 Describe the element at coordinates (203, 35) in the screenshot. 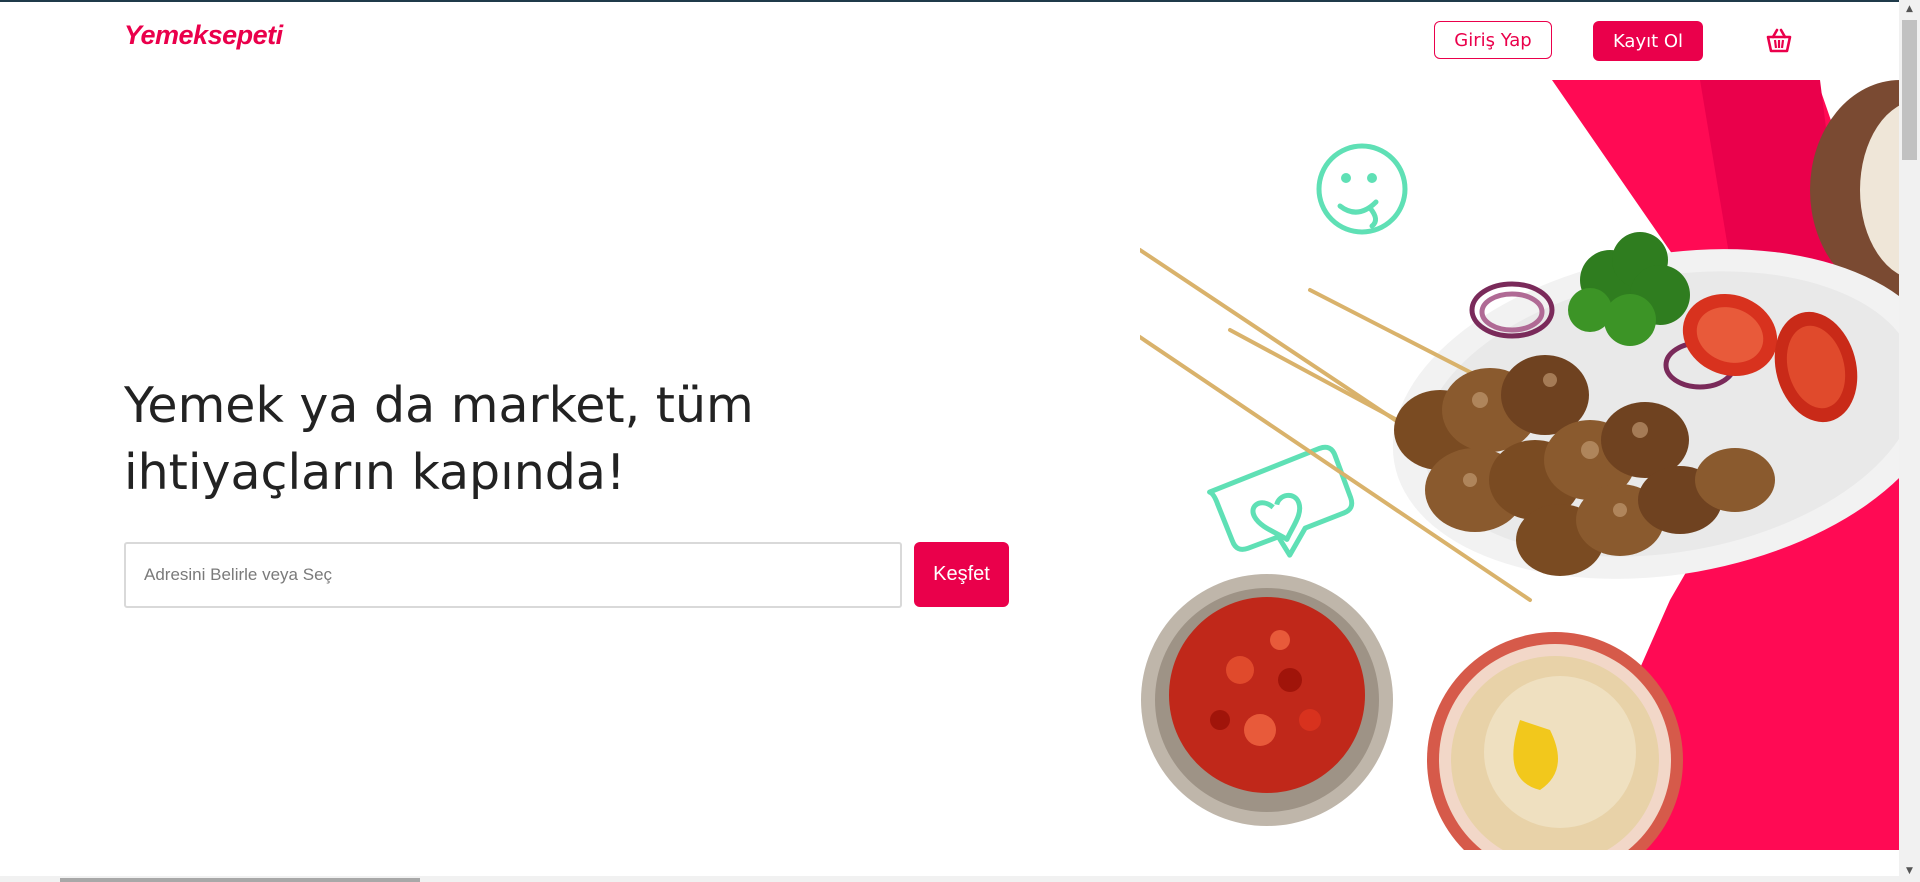

I see `yemeksepeti-logo: Yemeksepeti` at that location.